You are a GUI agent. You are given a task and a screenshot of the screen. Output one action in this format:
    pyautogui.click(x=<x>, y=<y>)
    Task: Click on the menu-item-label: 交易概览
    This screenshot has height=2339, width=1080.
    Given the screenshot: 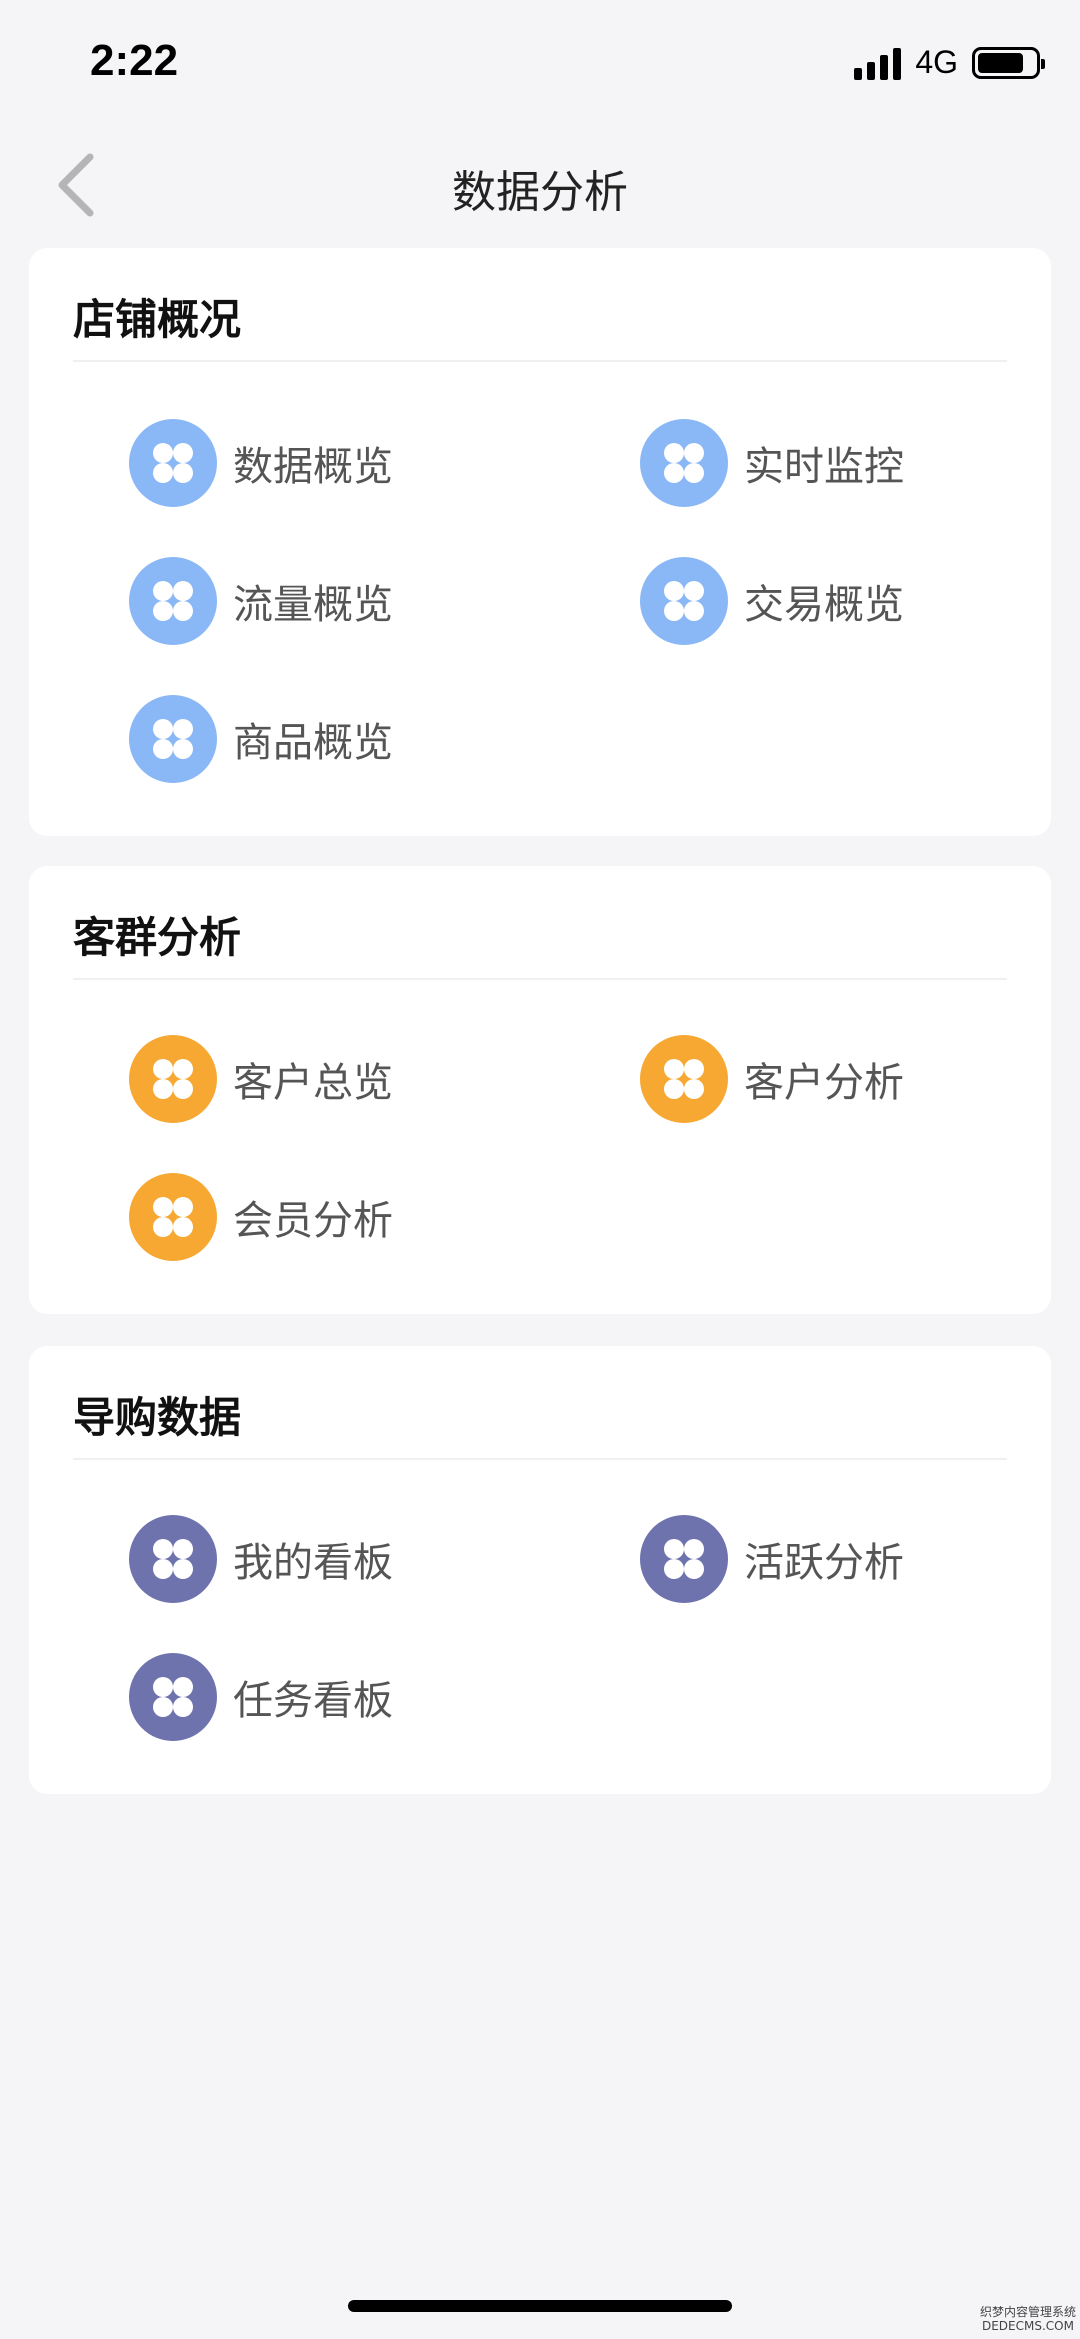 What is the action you would take?
    pyautogui.click(x=824, y=605)
    